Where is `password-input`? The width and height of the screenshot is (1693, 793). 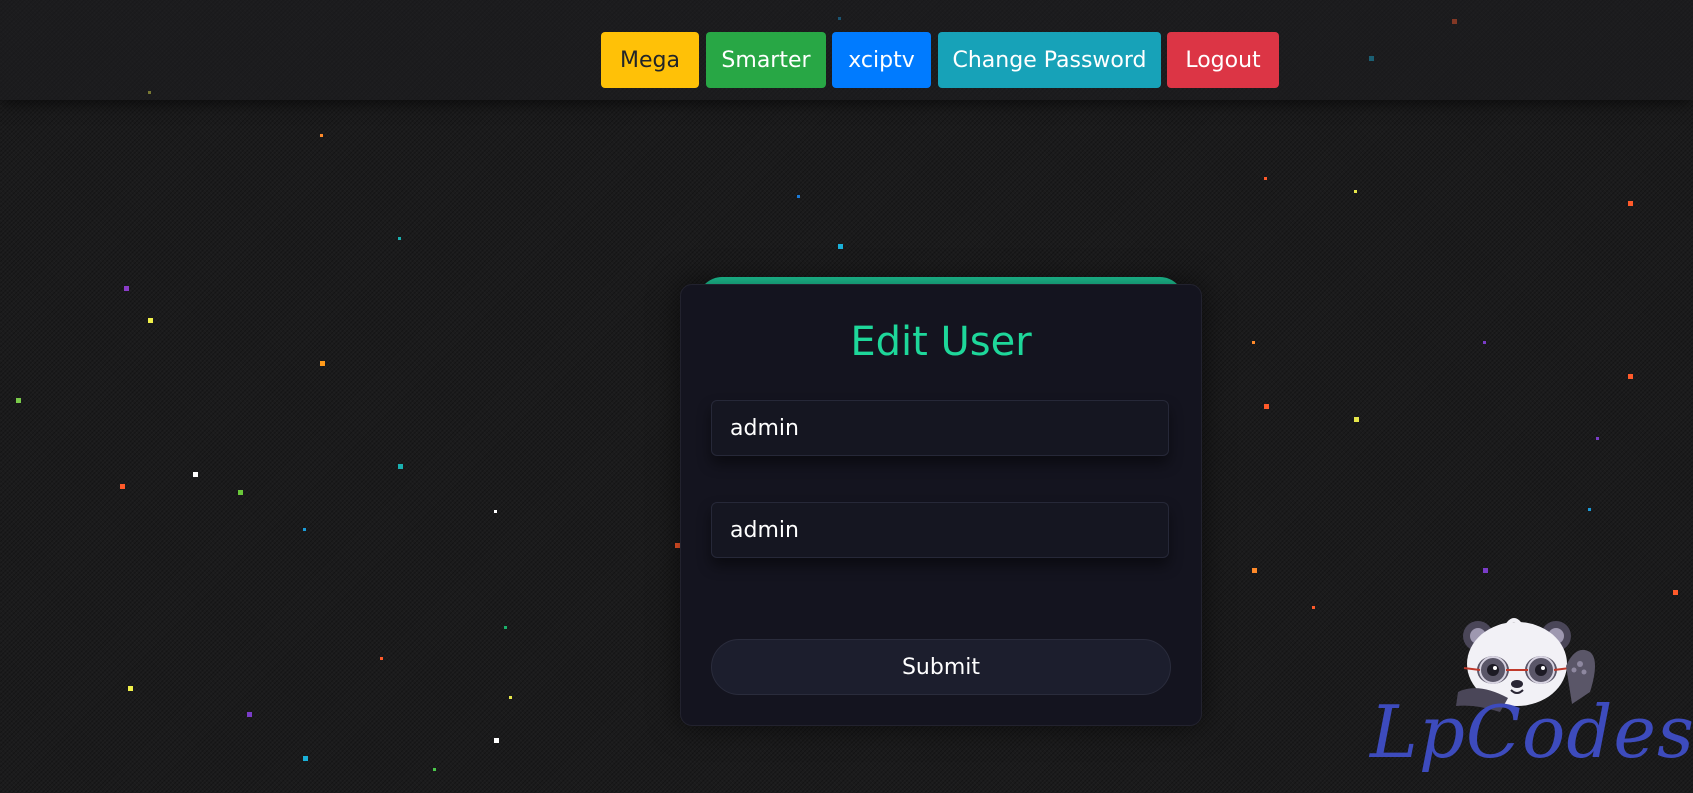
password-input is located at coordinates (940, 530).